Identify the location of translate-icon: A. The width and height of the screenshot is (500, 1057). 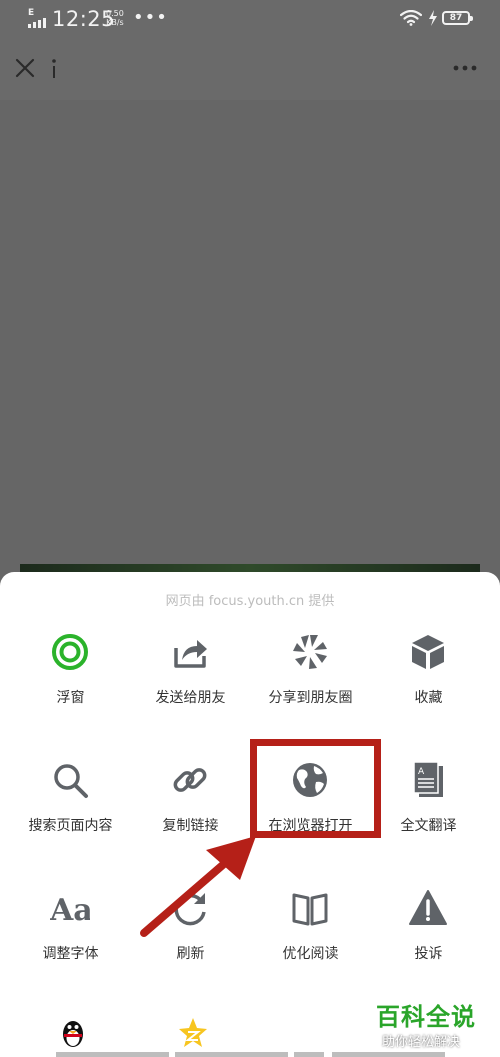
(428, 779).